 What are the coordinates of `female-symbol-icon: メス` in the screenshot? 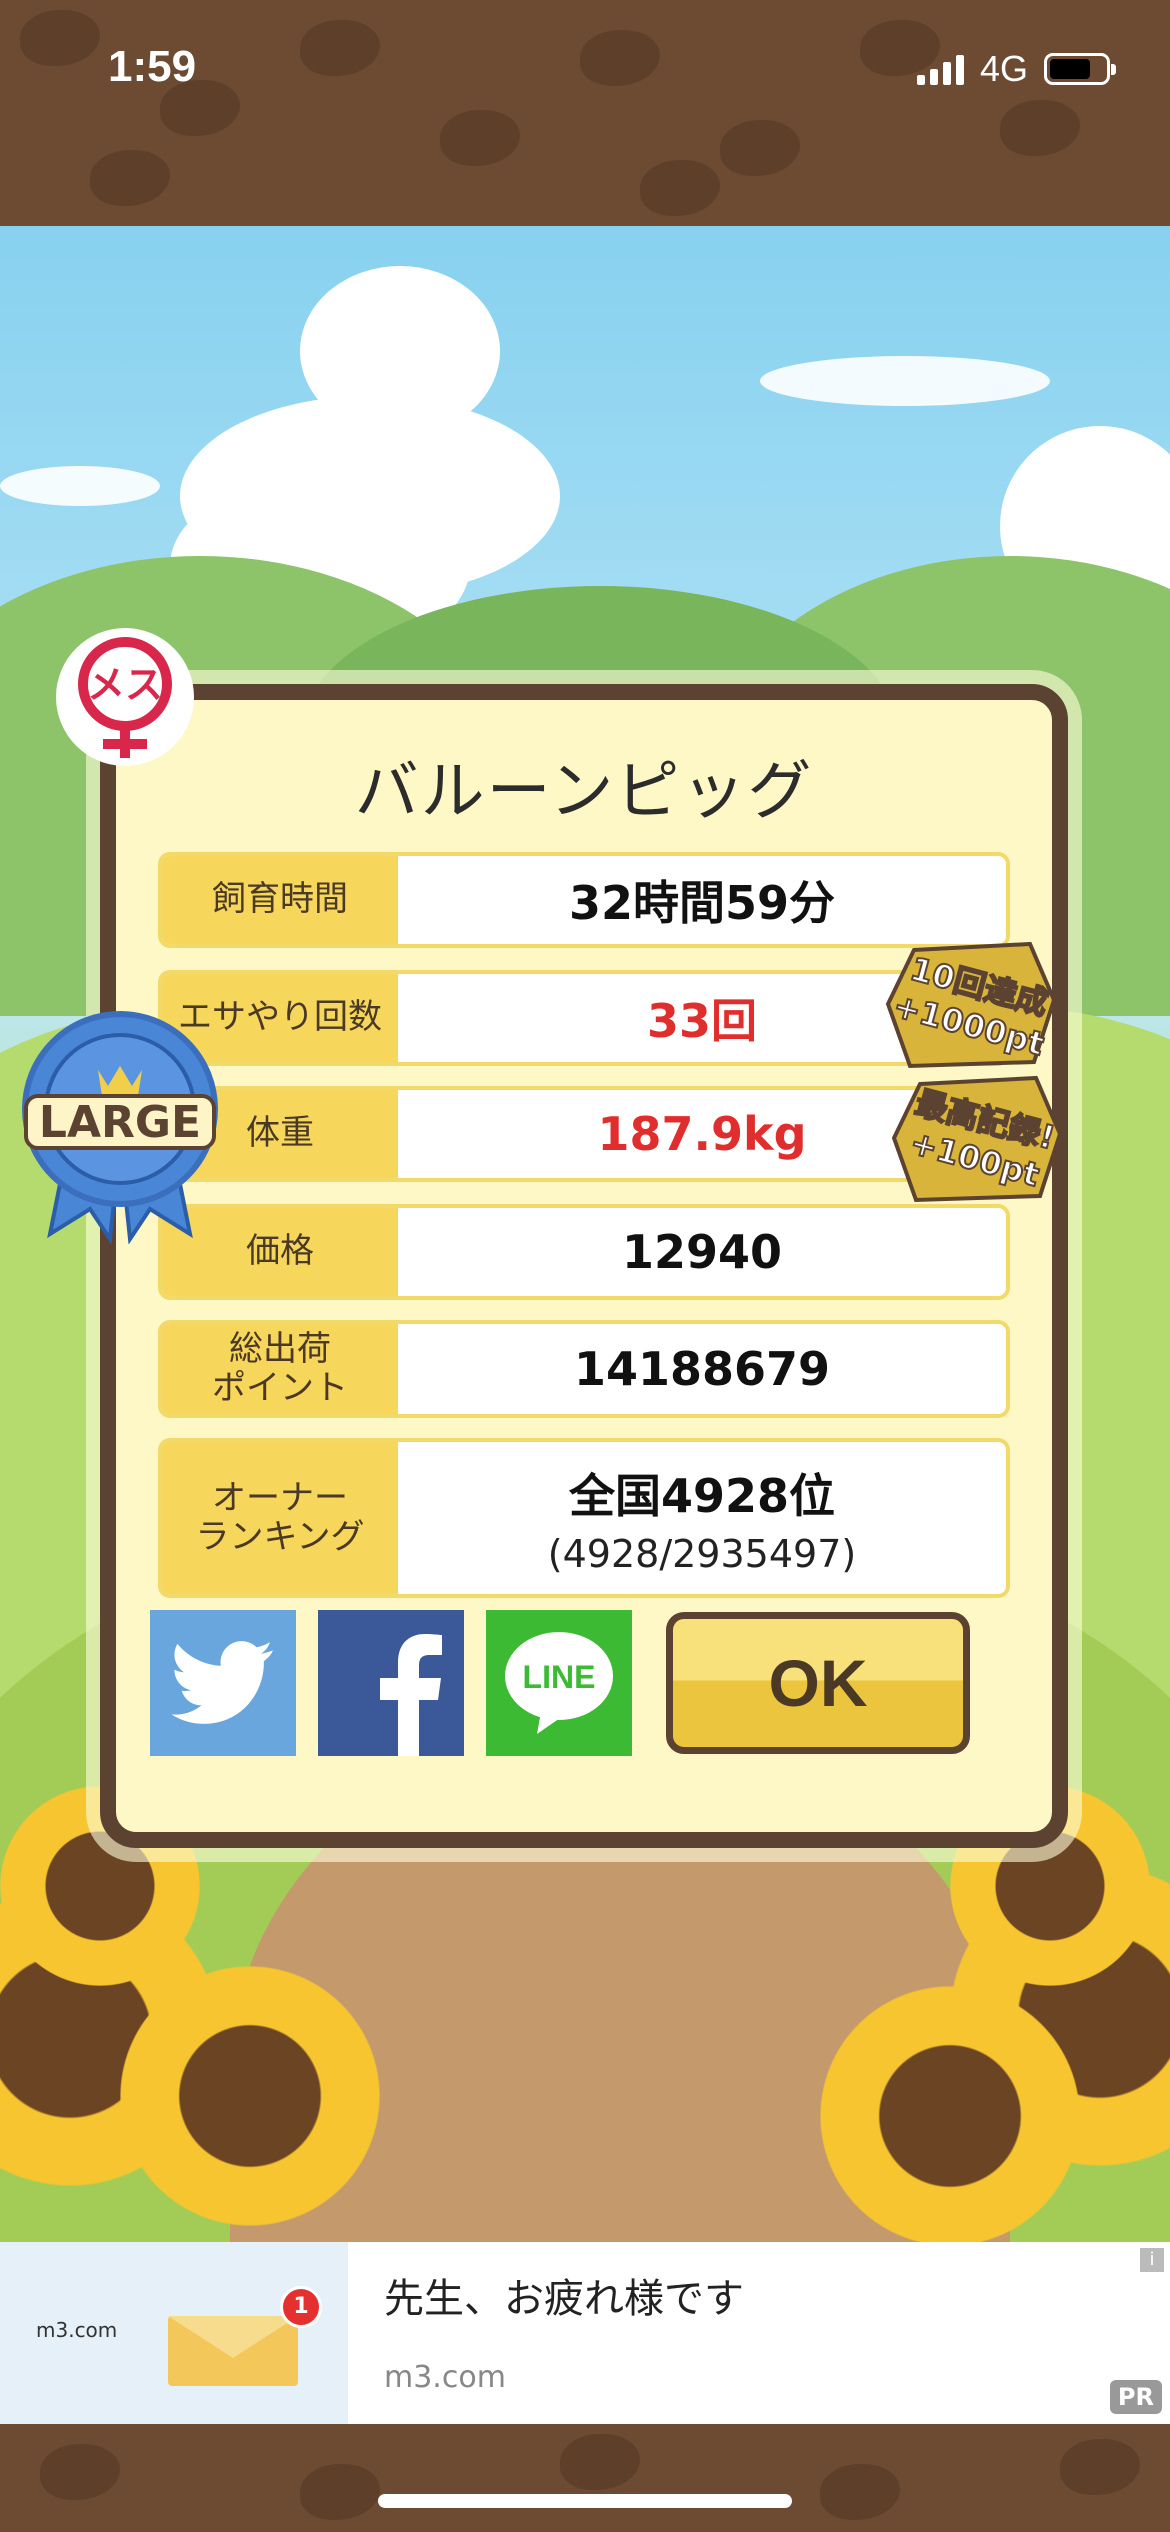 It's located at (125, 697).